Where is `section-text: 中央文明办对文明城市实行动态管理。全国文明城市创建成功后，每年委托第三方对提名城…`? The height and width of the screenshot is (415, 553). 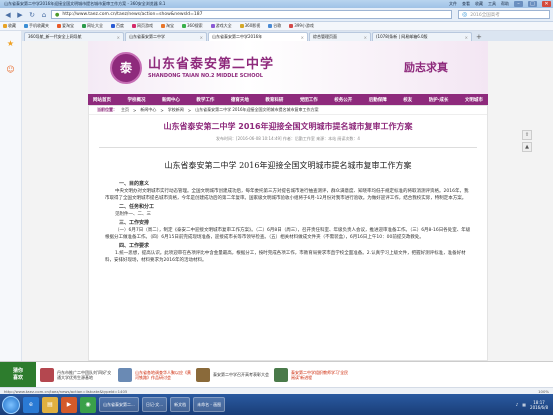 section-text: 中央文明办对文明城市实行动态管理。全国文明城市创建成功后，每年委托第三方对提名城… is located at coordinates (287, 195).